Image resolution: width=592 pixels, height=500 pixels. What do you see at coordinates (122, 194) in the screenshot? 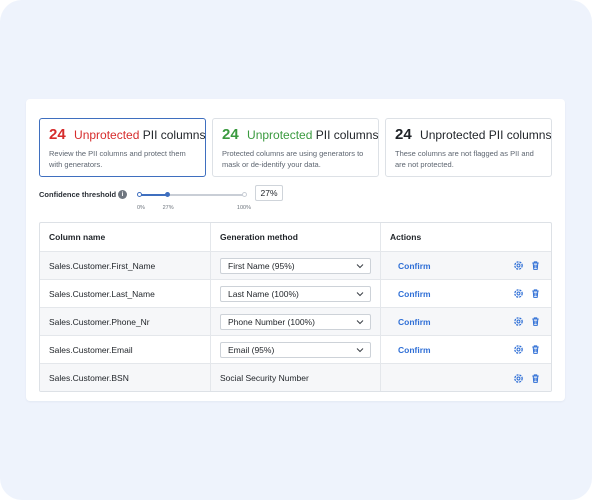
I see `info-icon: i` at bounding box center [122, 194].